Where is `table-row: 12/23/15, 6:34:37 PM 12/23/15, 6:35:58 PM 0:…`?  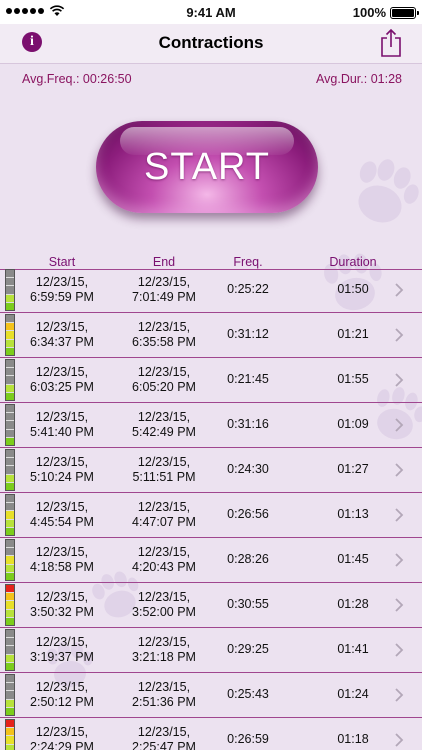 table-row: 12/23/15, 6:34:37 PM 12/23/15, 6:35:58 PM 0:… is located at coordinates (211, 335).